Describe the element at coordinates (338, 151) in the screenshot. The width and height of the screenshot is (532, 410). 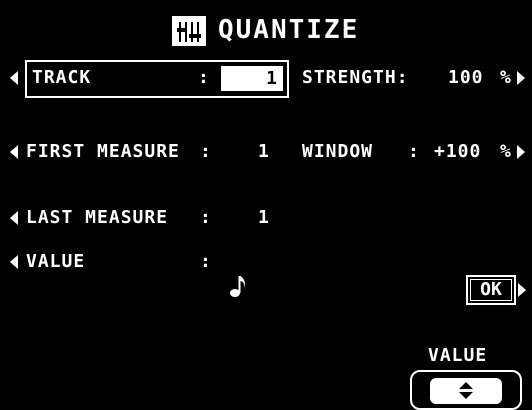
I see `window-label: WINDOW` at that location.